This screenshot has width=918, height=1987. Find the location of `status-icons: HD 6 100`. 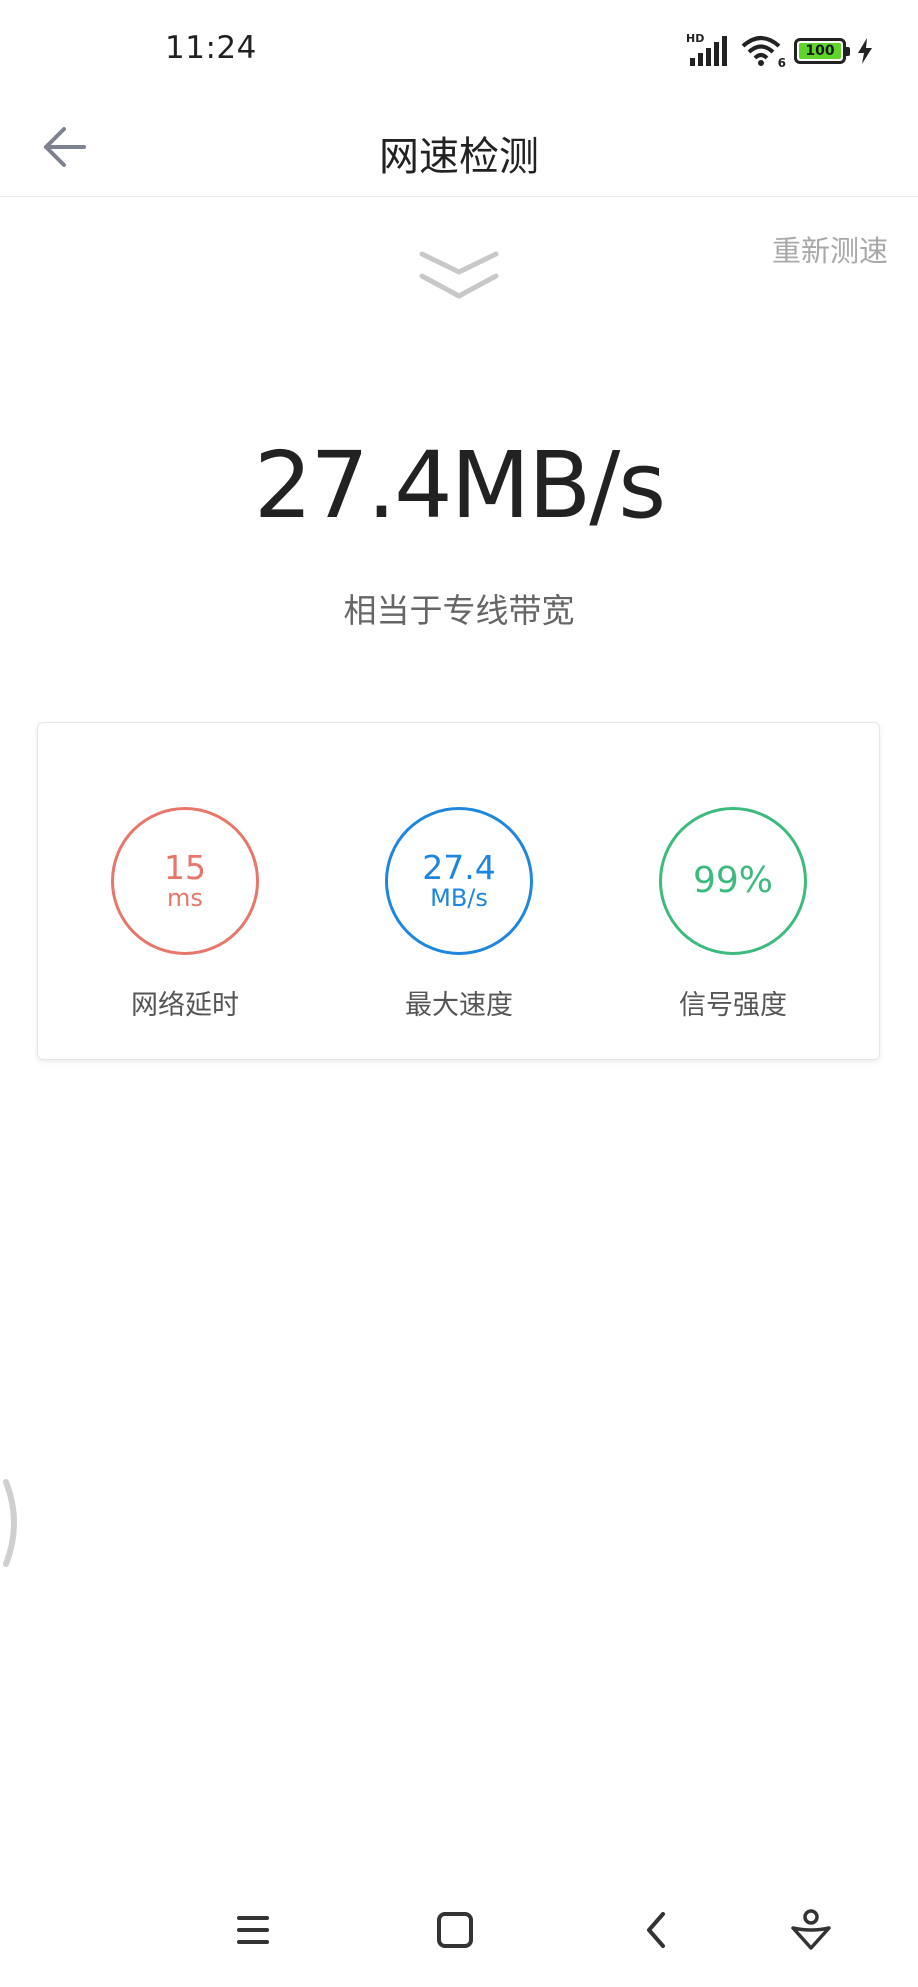

status-icons: HD 6 100 is located at coordinates (780, 51).